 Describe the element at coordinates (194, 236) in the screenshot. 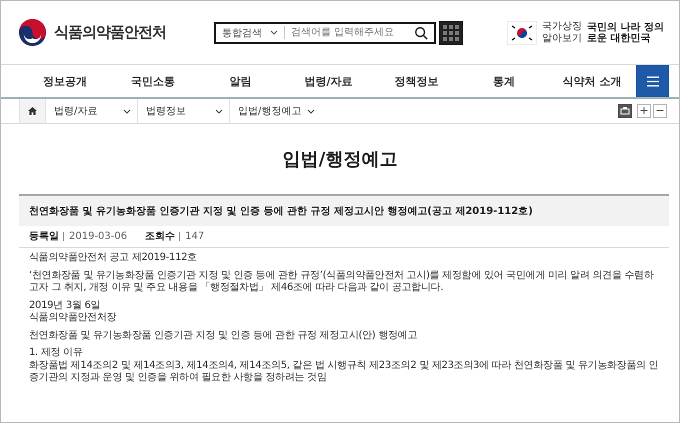

I see `meta-value: 147` at that location.